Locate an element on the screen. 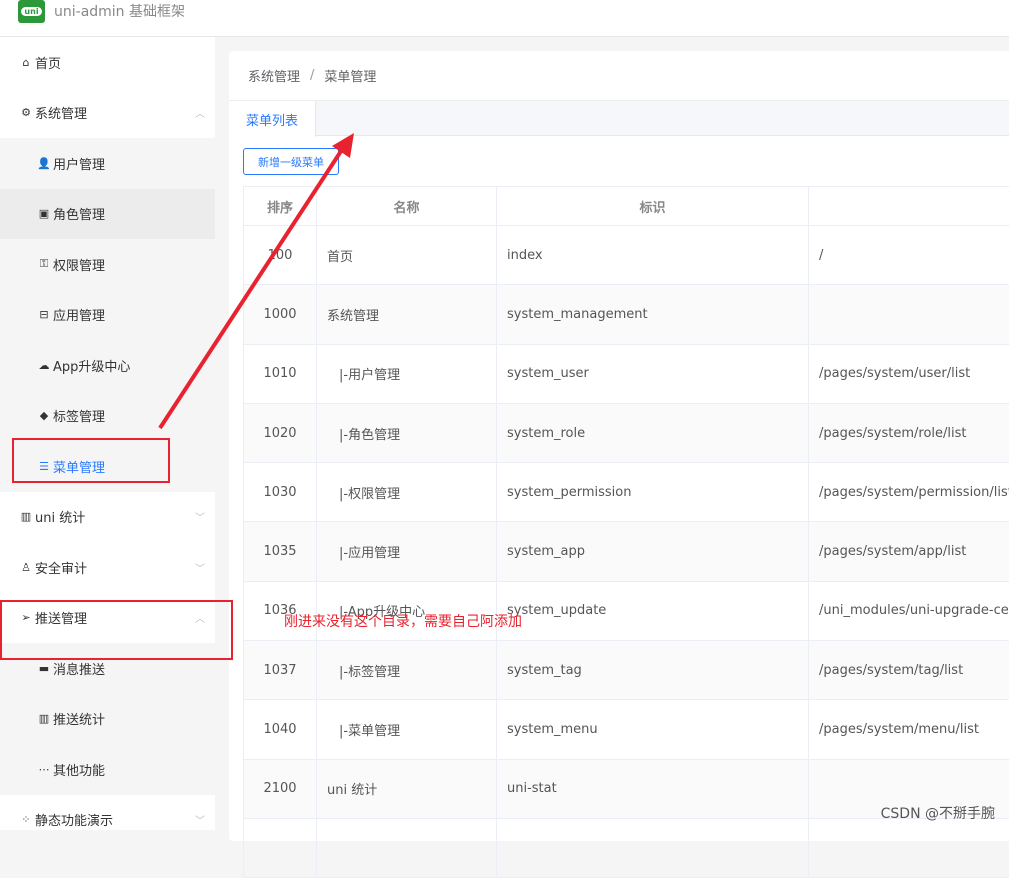 This screenshot has width=1009, height=878. annotation-arrow is located at coordinates (252, 286).